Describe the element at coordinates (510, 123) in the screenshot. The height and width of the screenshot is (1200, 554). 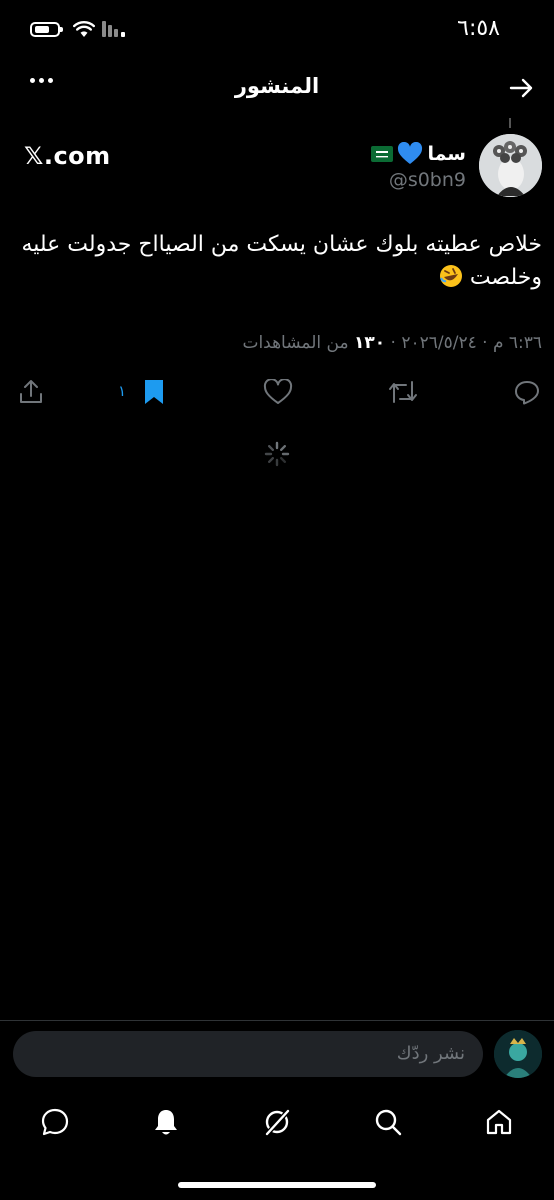
I see `thread-line` at that location.